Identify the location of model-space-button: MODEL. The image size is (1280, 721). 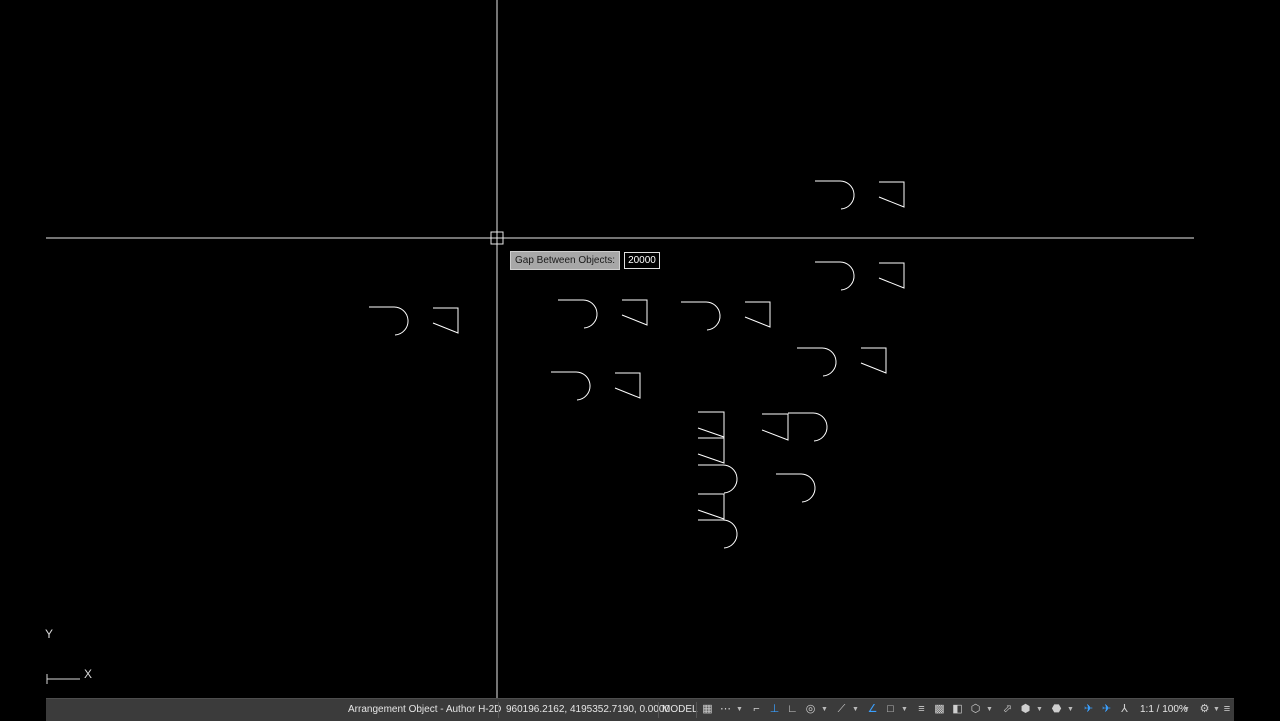
(680, 710).